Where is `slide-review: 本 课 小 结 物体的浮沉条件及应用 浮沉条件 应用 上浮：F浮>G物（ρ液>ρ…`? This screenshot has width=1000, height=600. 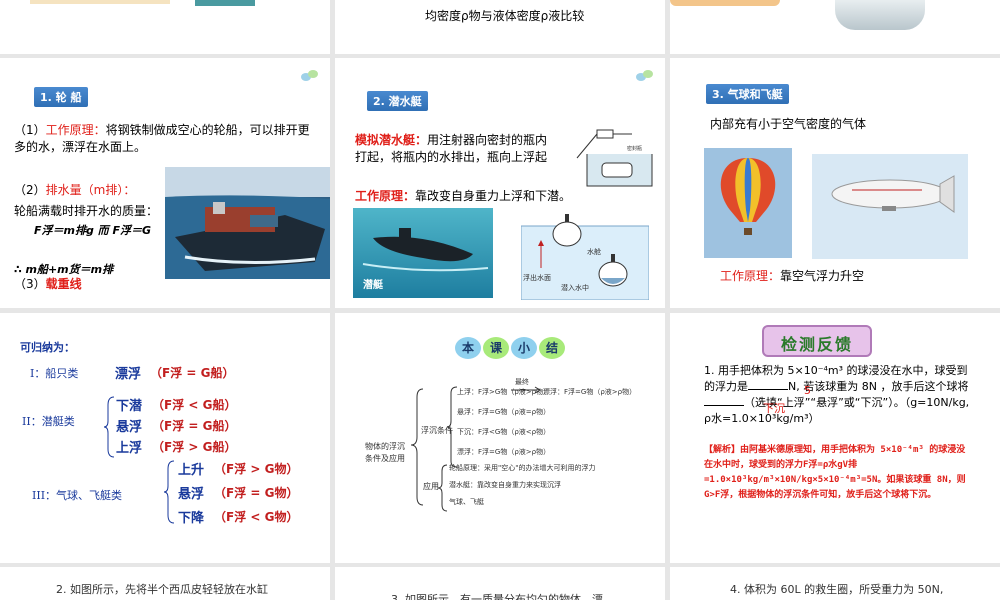
slide-review: 本 课 小 结 物体的浮沉条件及应用 浮沉条件 应用 上浮：F浮>G物（ρ液>ρ… is located at coordinates (500, 438).